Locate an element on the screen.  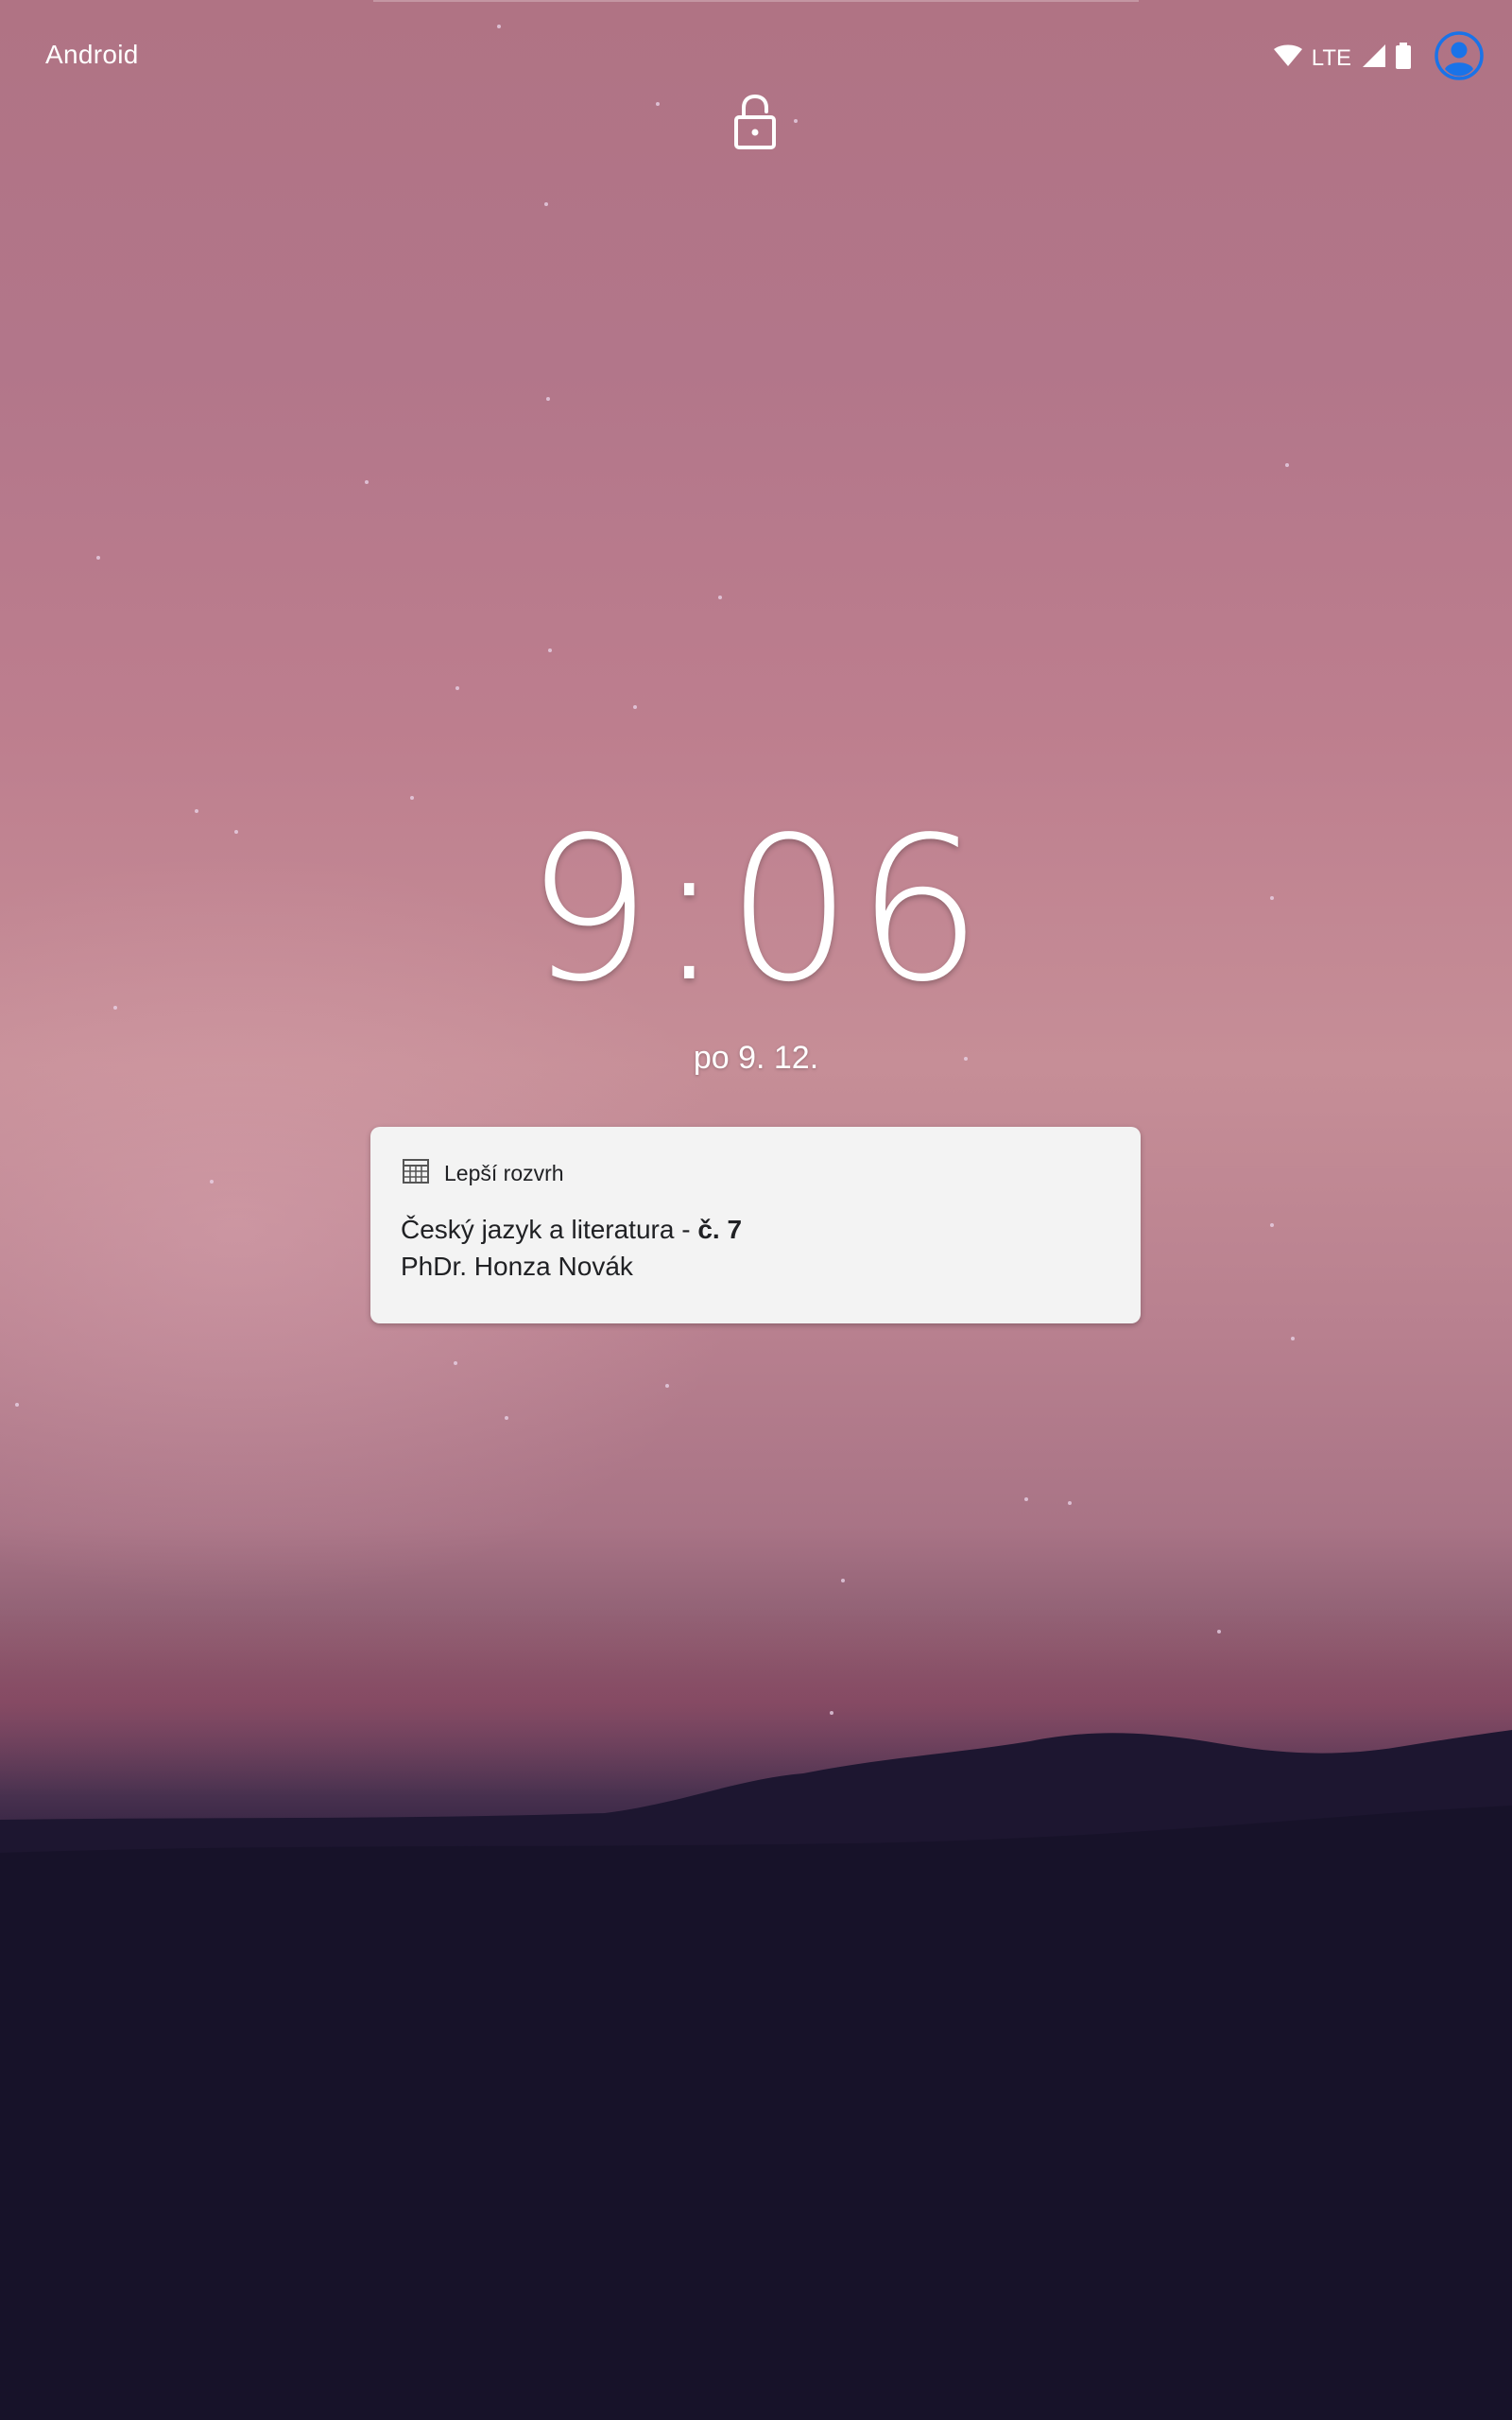
notification-text: PhDr. Honza Novák is located at coordinates (517, 1267).